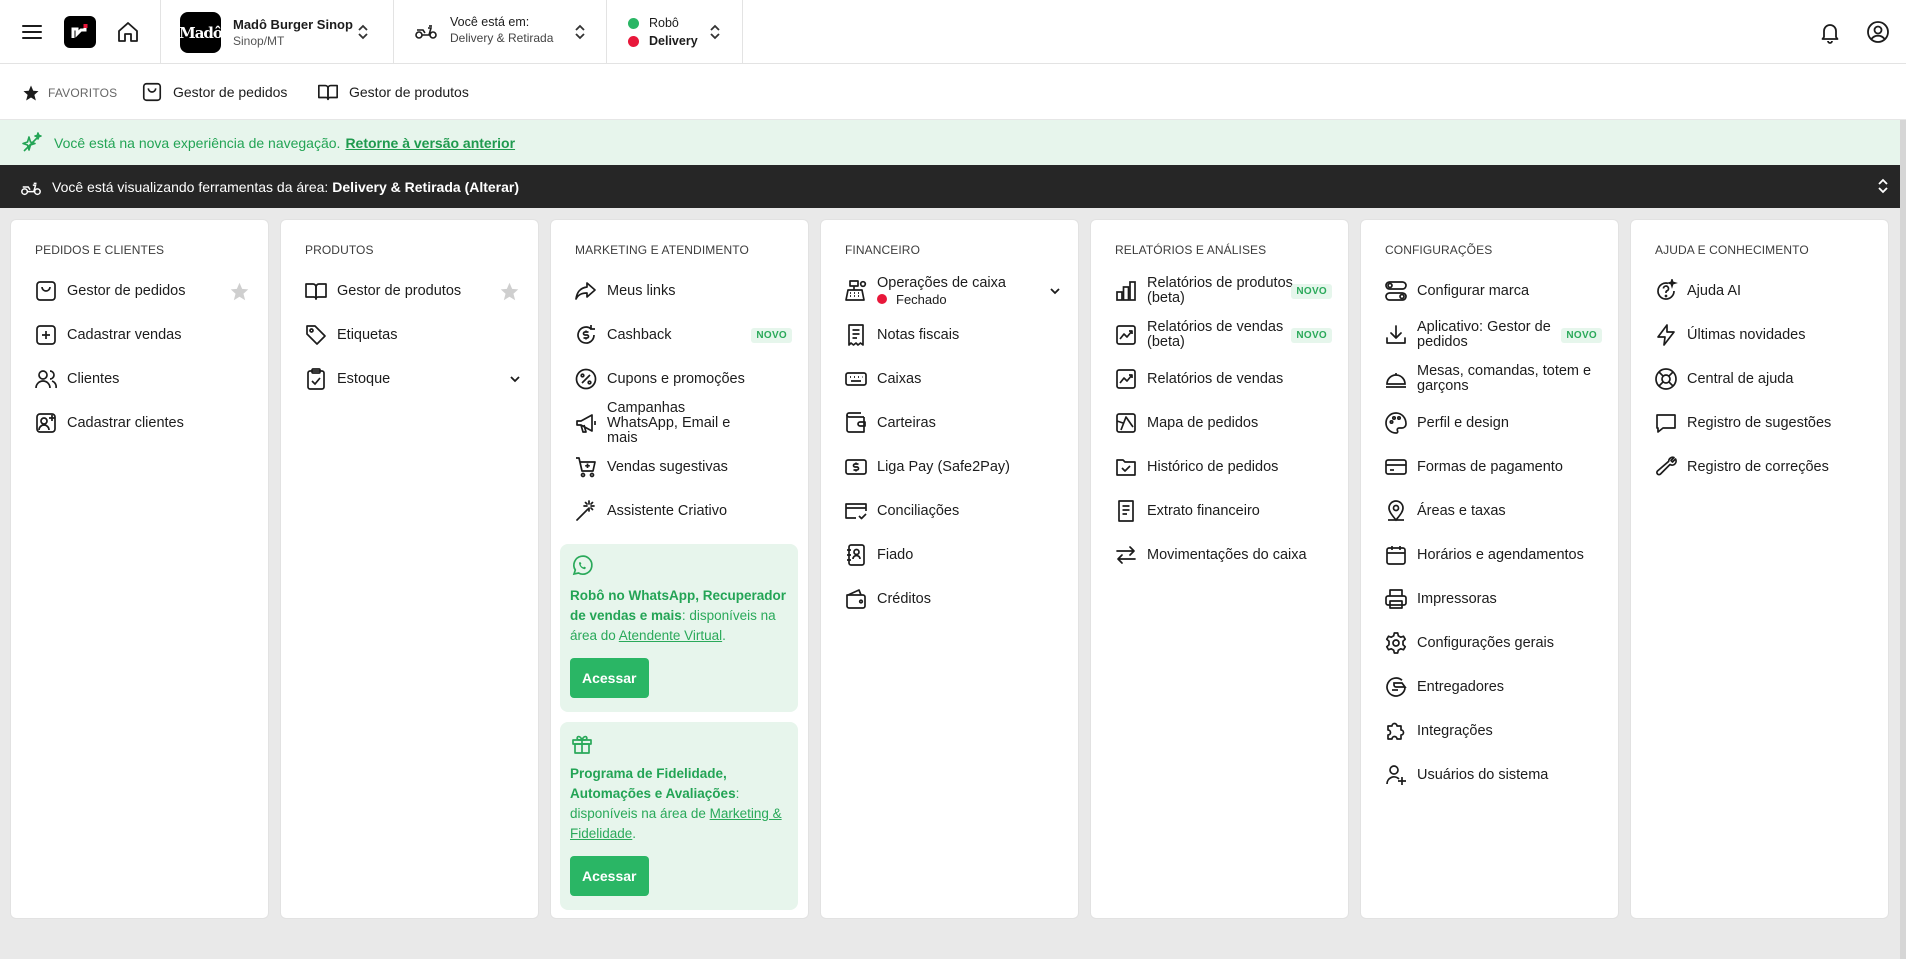 This screenshot has height=959, width=1906. What do you see at coordinates (1224, 423) in the screenshot?
I see `menu-item-mapa-pedidos: Mapa de pedidos` at bounding box center [1224, 423].